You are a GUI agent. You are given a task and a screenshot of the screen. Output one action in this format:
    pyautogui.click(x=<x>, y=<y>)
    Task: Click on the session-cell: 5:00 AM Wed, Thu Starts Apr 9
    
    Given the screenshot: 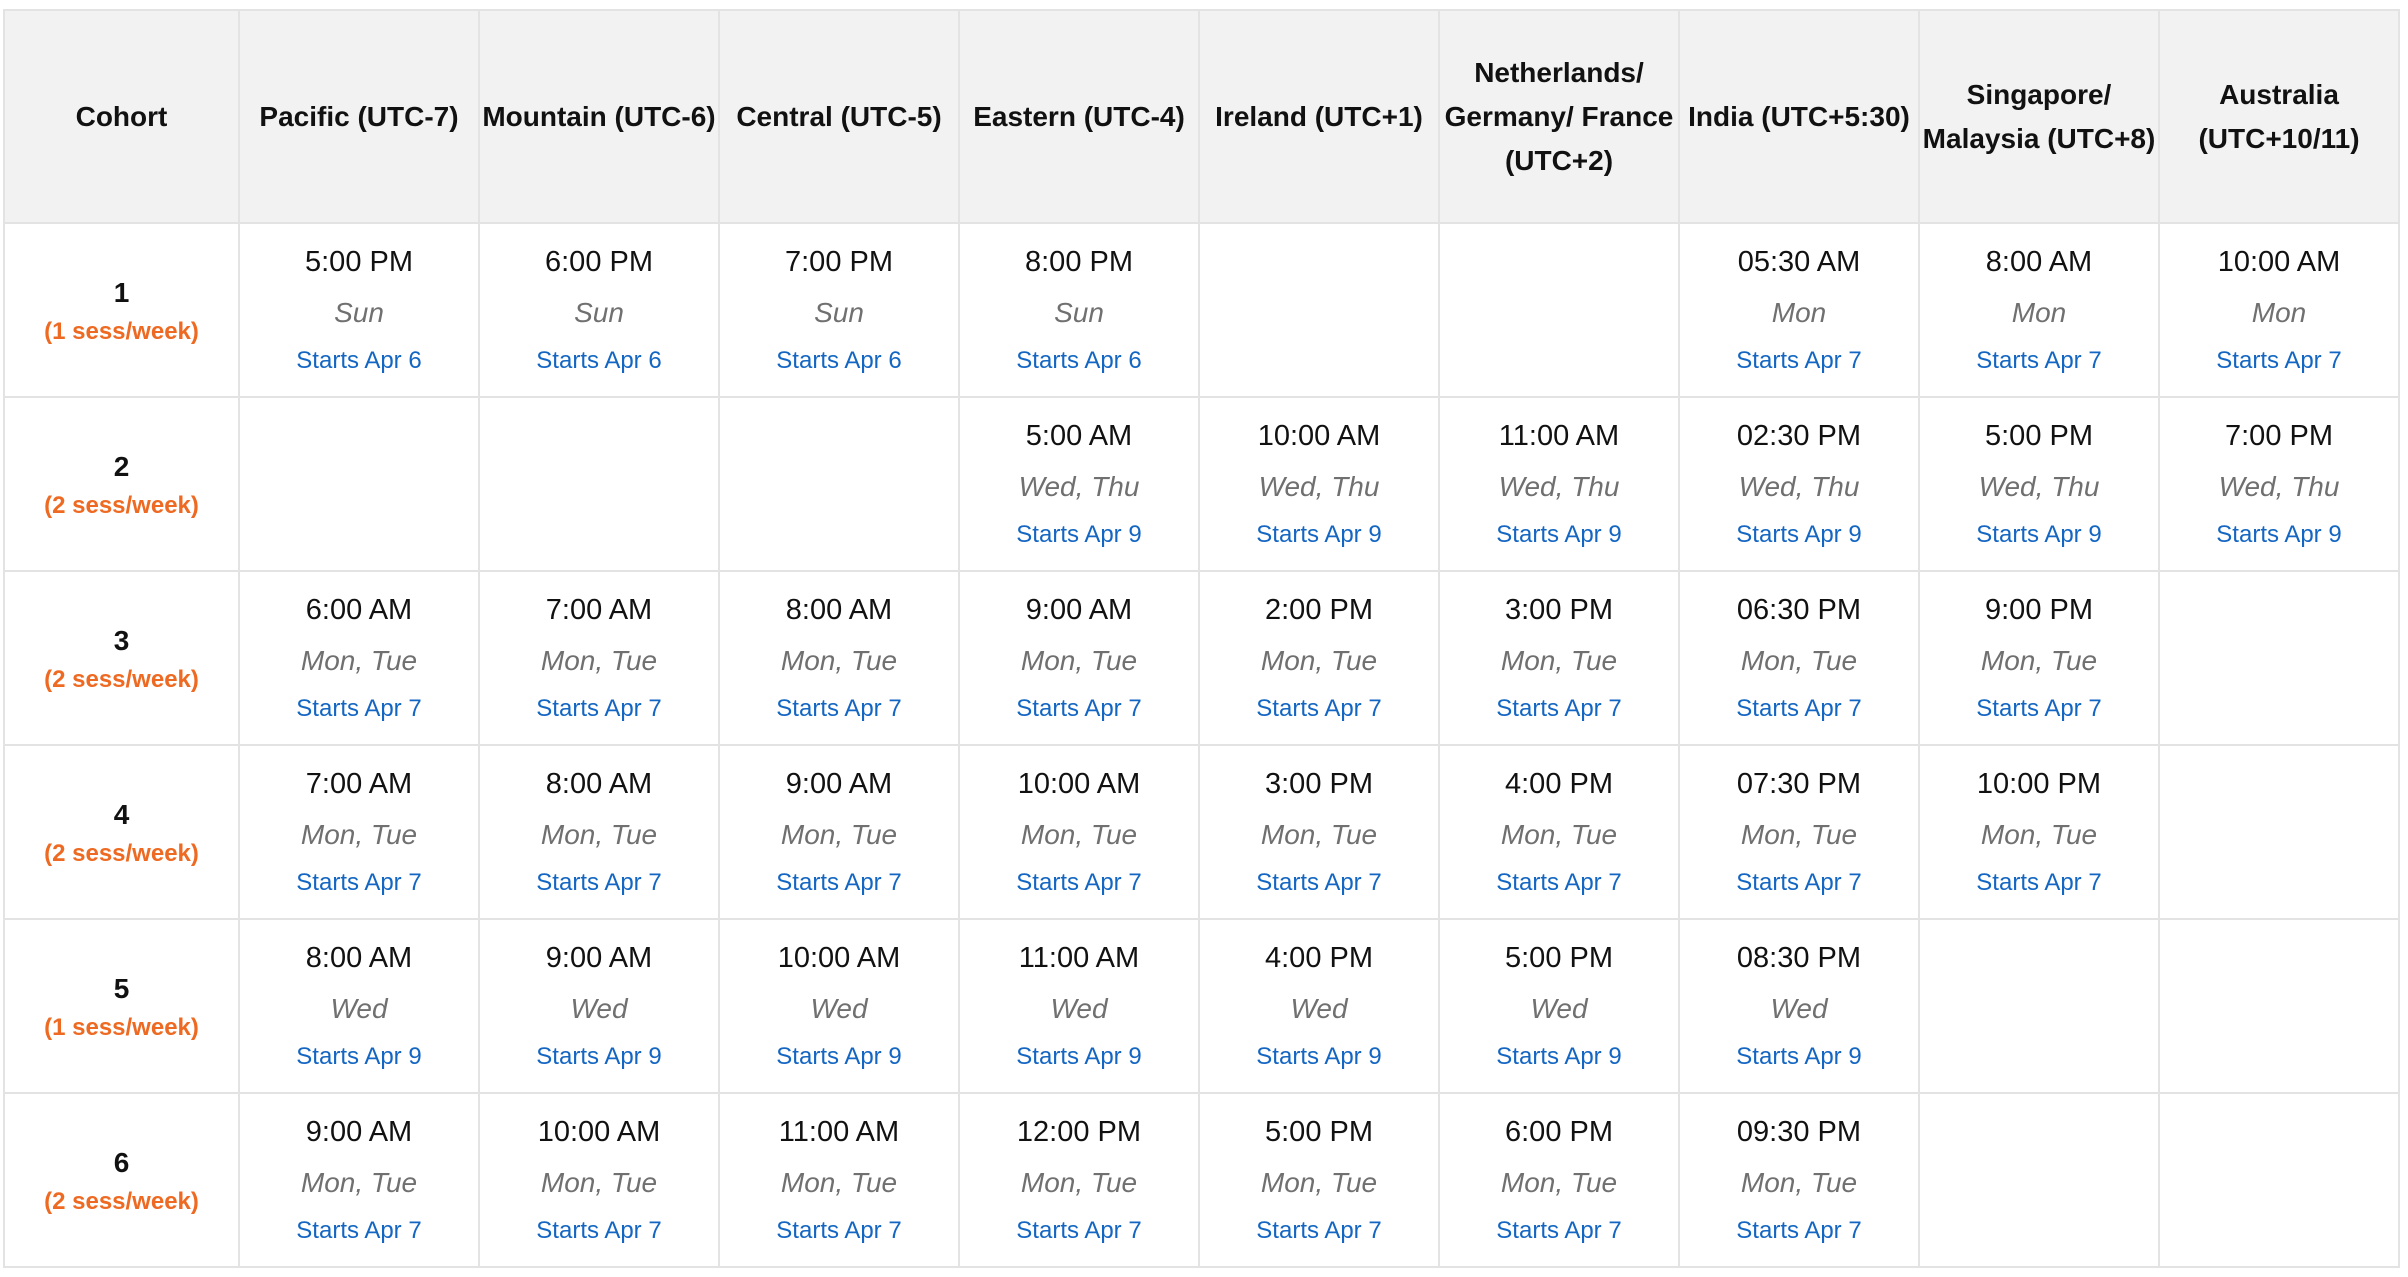 What is the action you would take?
    pyautogui.click(x=1079, y=484)
    